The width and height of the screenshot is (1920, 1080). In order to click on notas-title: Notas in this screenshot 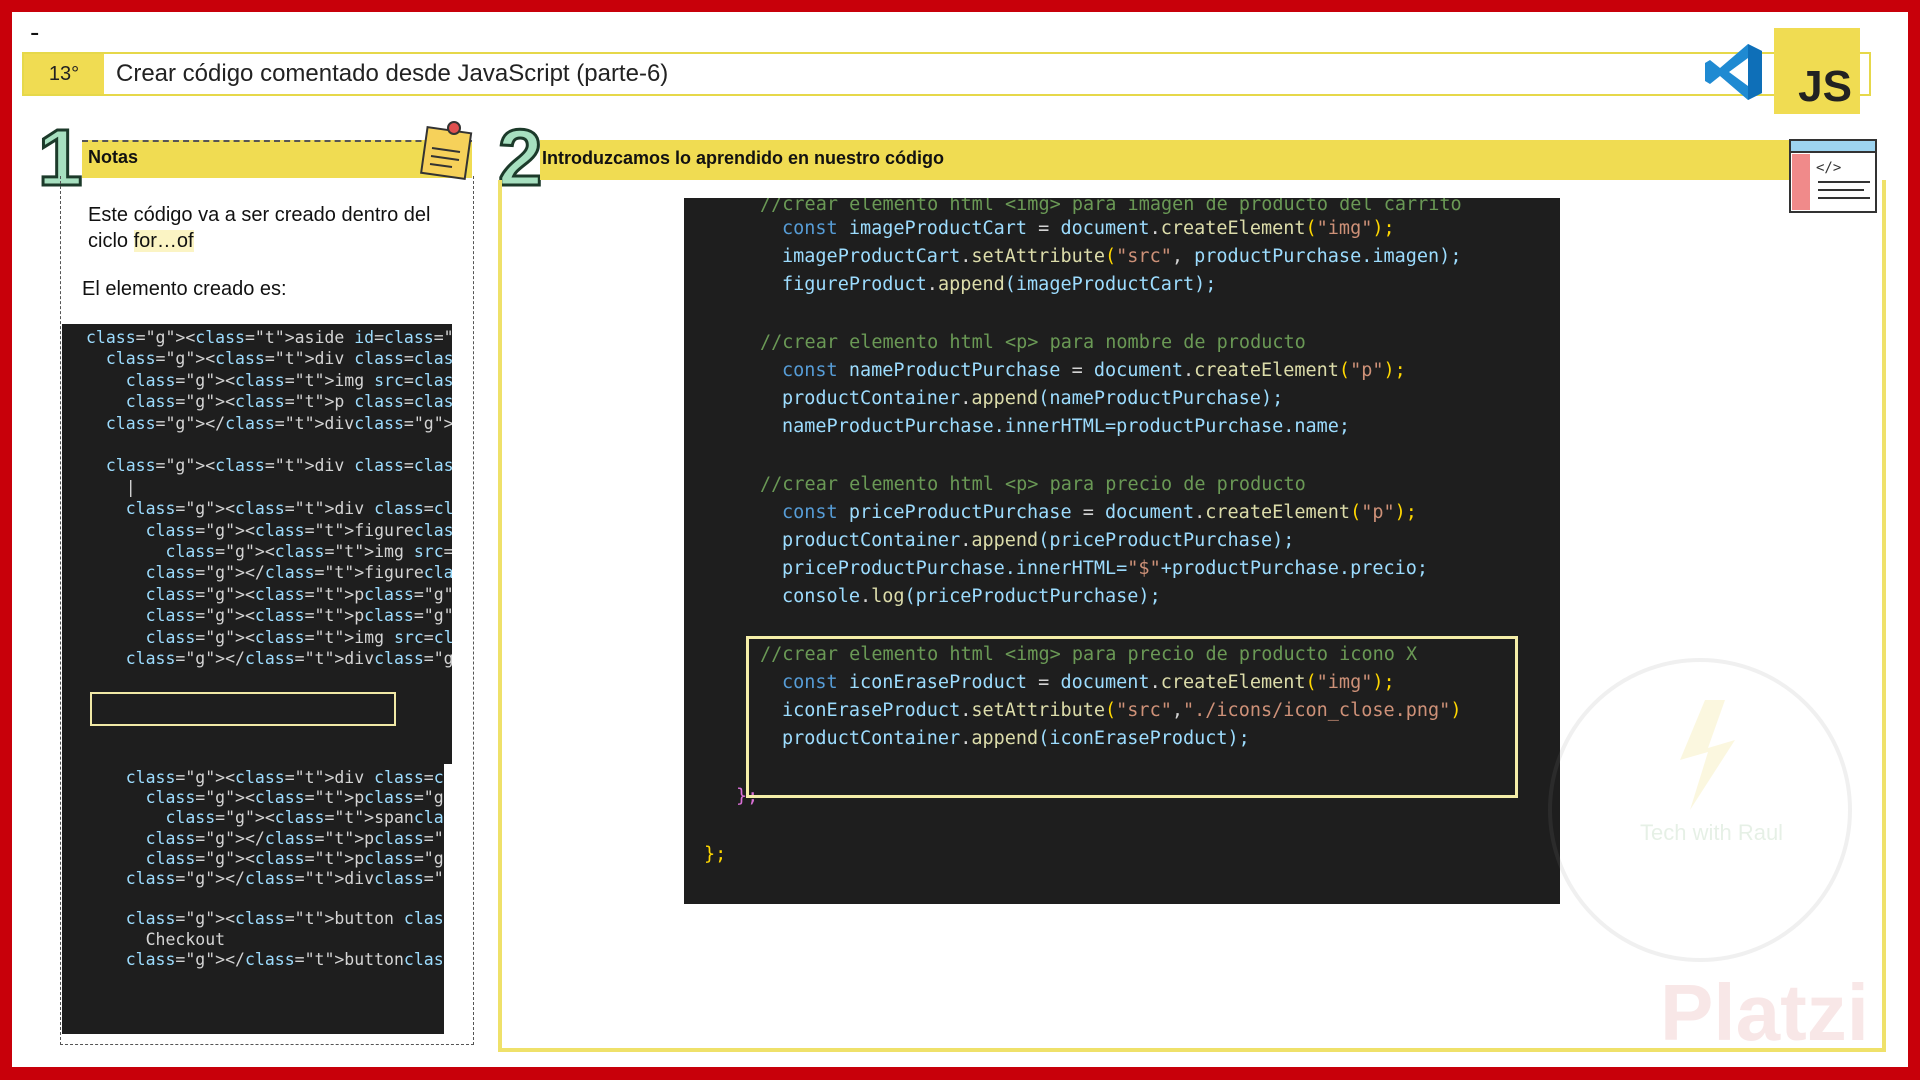, I will do `click(113, 157)`.